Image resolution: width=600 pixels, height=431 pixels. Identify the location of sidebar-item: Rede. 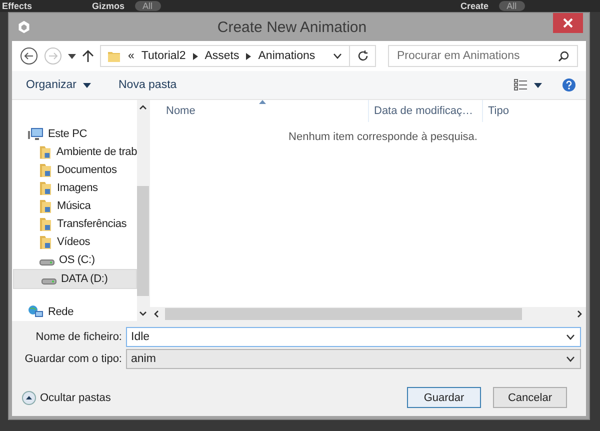
(74, 312).